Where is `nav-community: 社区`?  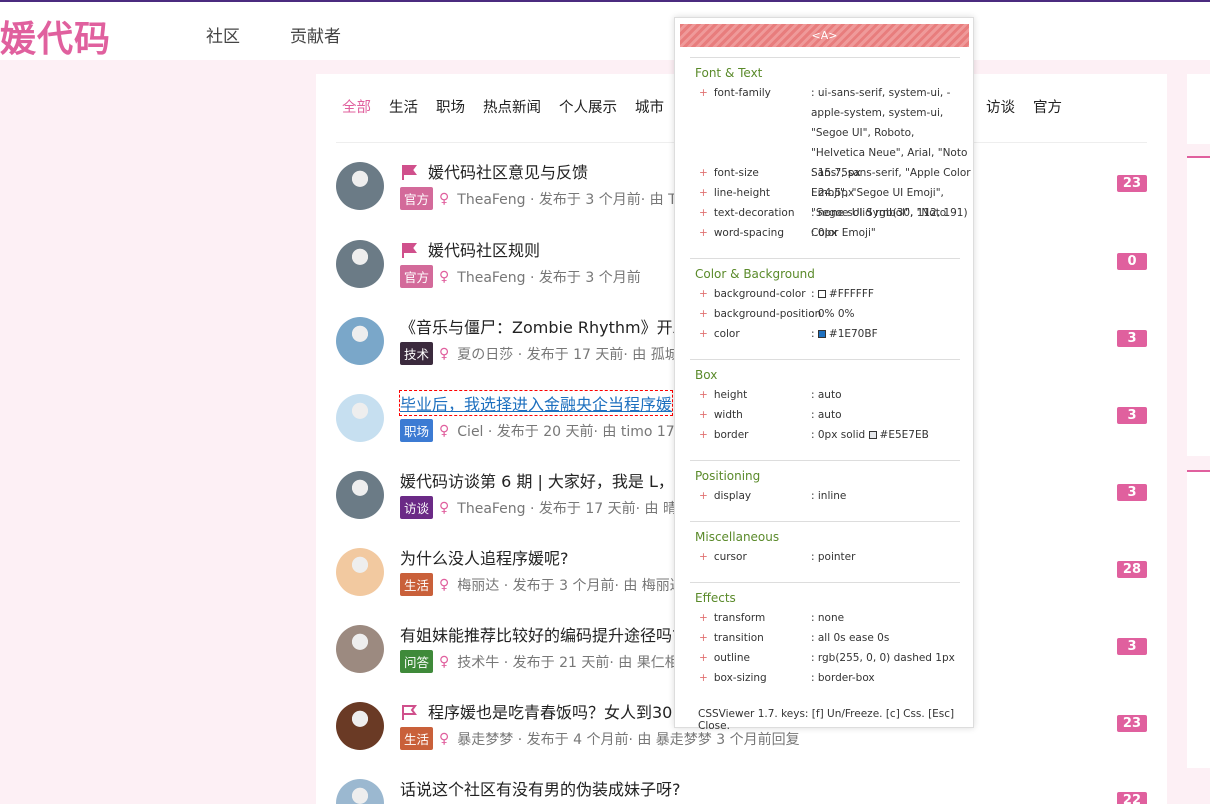 nav-community: 社区 is located at coordinates (223, 34).